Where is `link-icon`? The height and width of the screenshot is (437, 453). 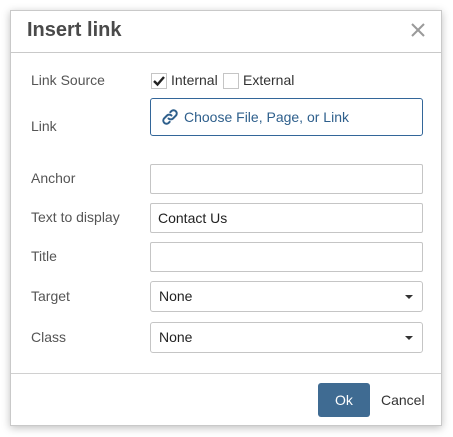 link-icon is located at coordinates (170, 117).